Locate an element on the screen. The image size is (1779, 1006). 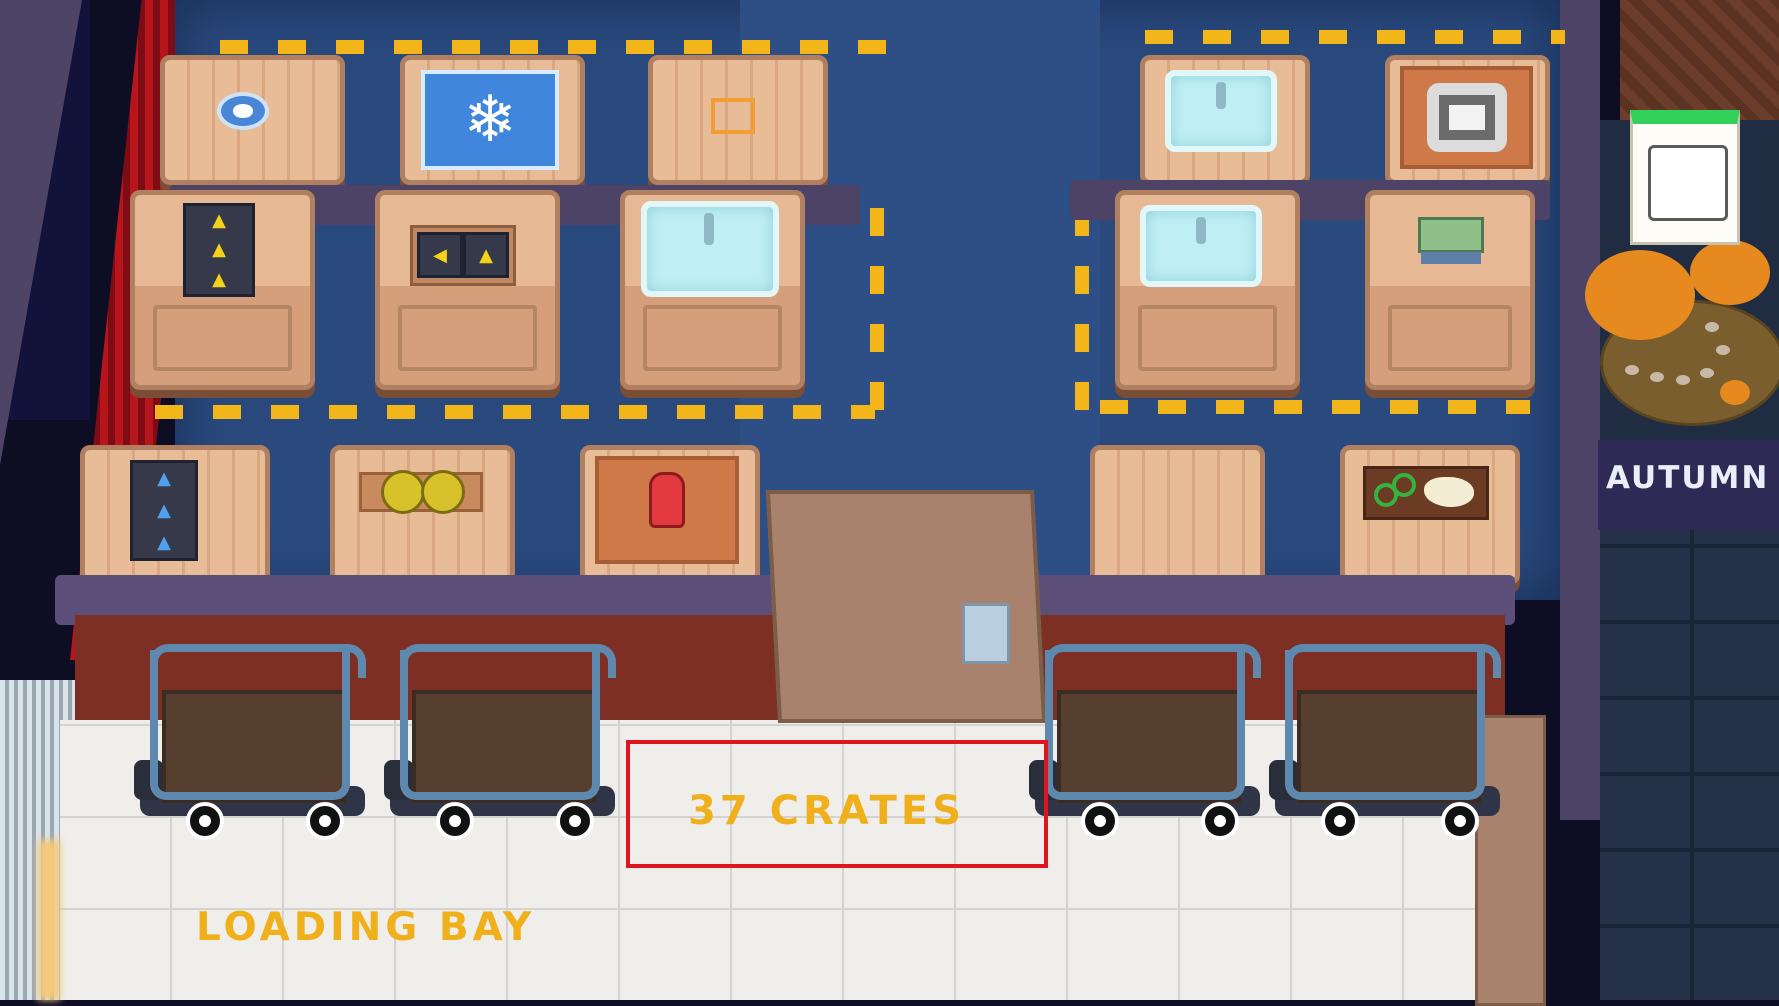
crate-toppings is located at coordinates (1430, 515).